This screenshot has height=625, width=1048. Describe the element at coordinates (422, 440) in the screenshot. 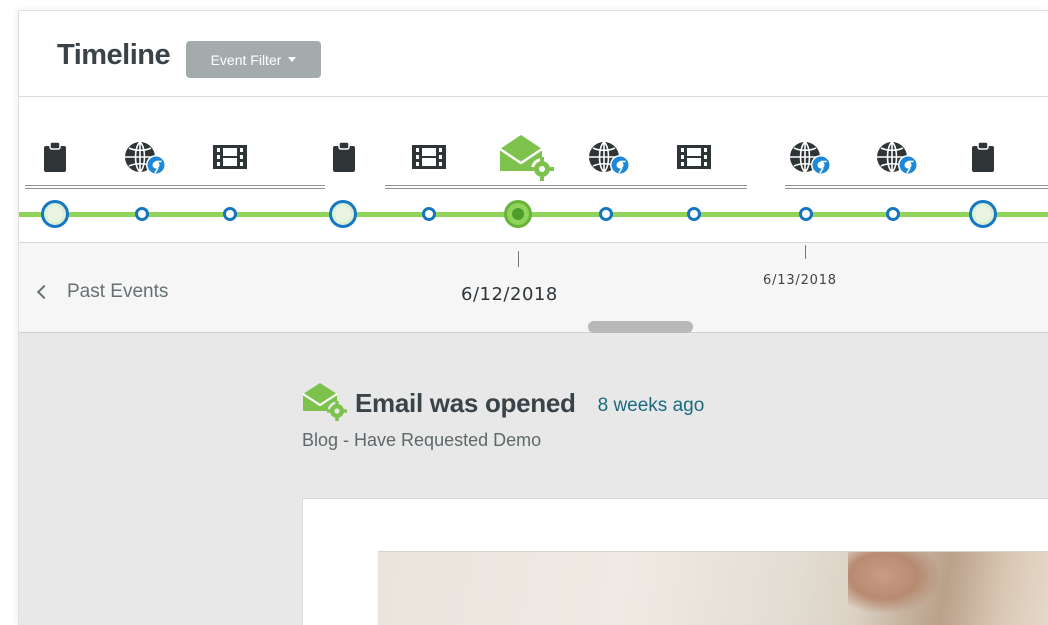

I see `event-subtitle: Blog - Have Requested Demo` at that location.